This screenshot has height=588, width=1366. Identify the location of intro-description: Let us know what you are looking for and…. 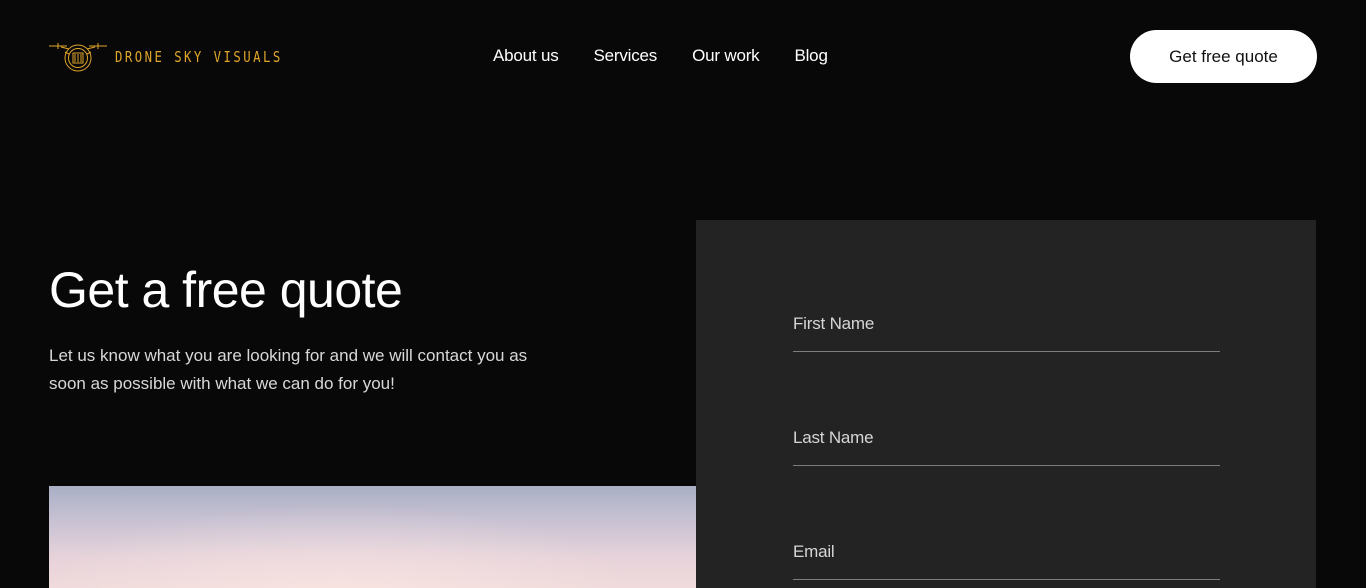
(288, 369).